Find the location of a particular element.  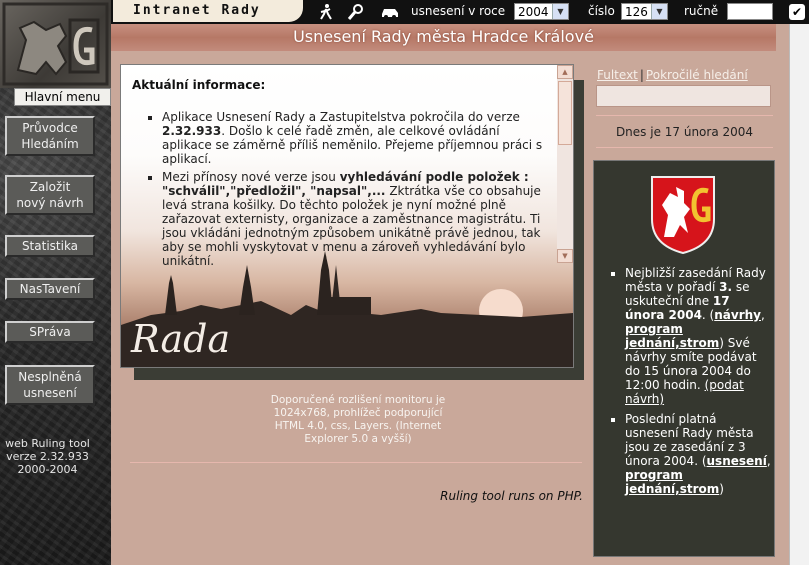

scroll-down-icon: ▼ is located at coordinates (565, 256).